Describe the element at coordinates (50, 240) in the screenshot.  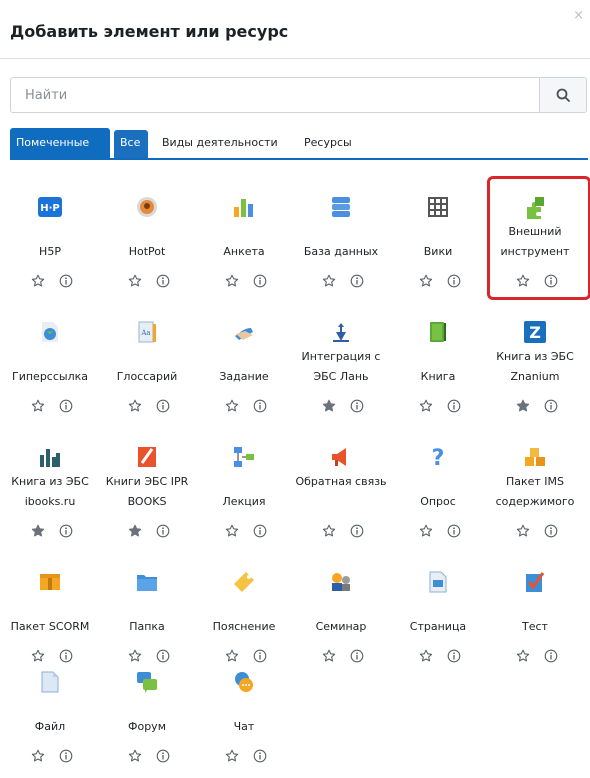
I see `module-tile: H·P H5P` at that location.